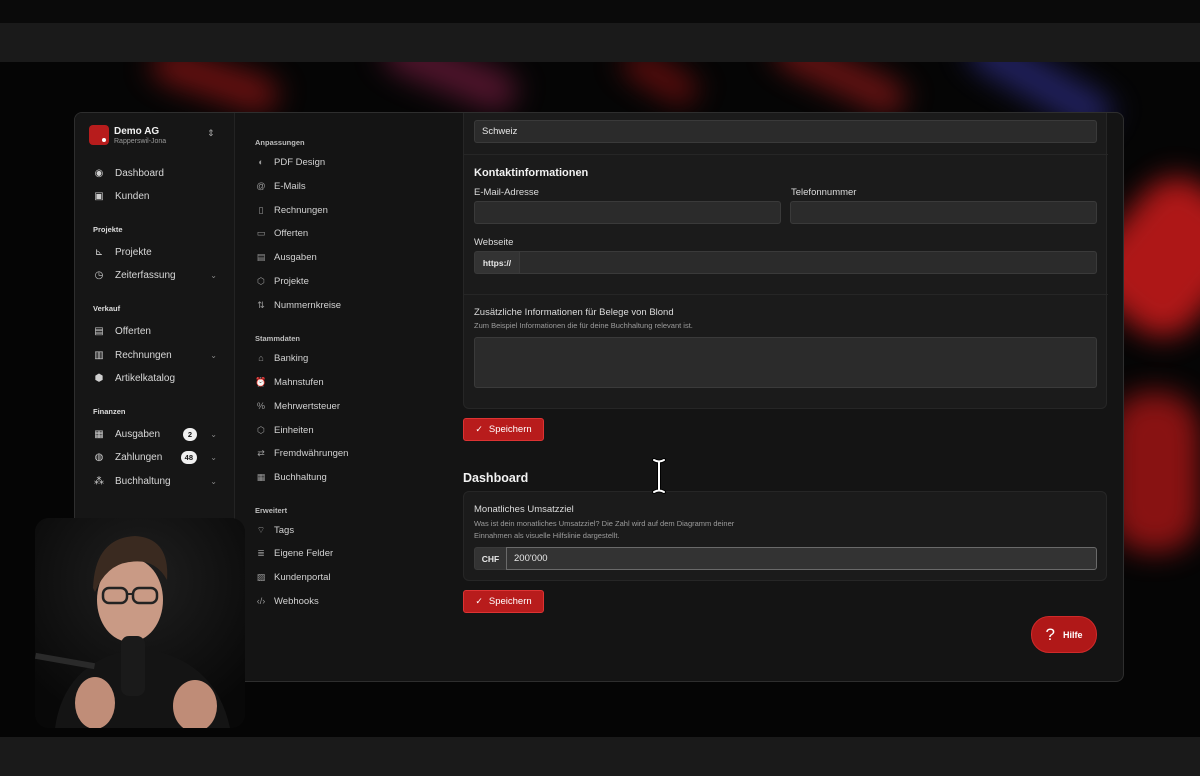  I want to click on sidebar-item-zeiterfassung: ◷ Zeiterfassung ⌄, so click(155, 275).